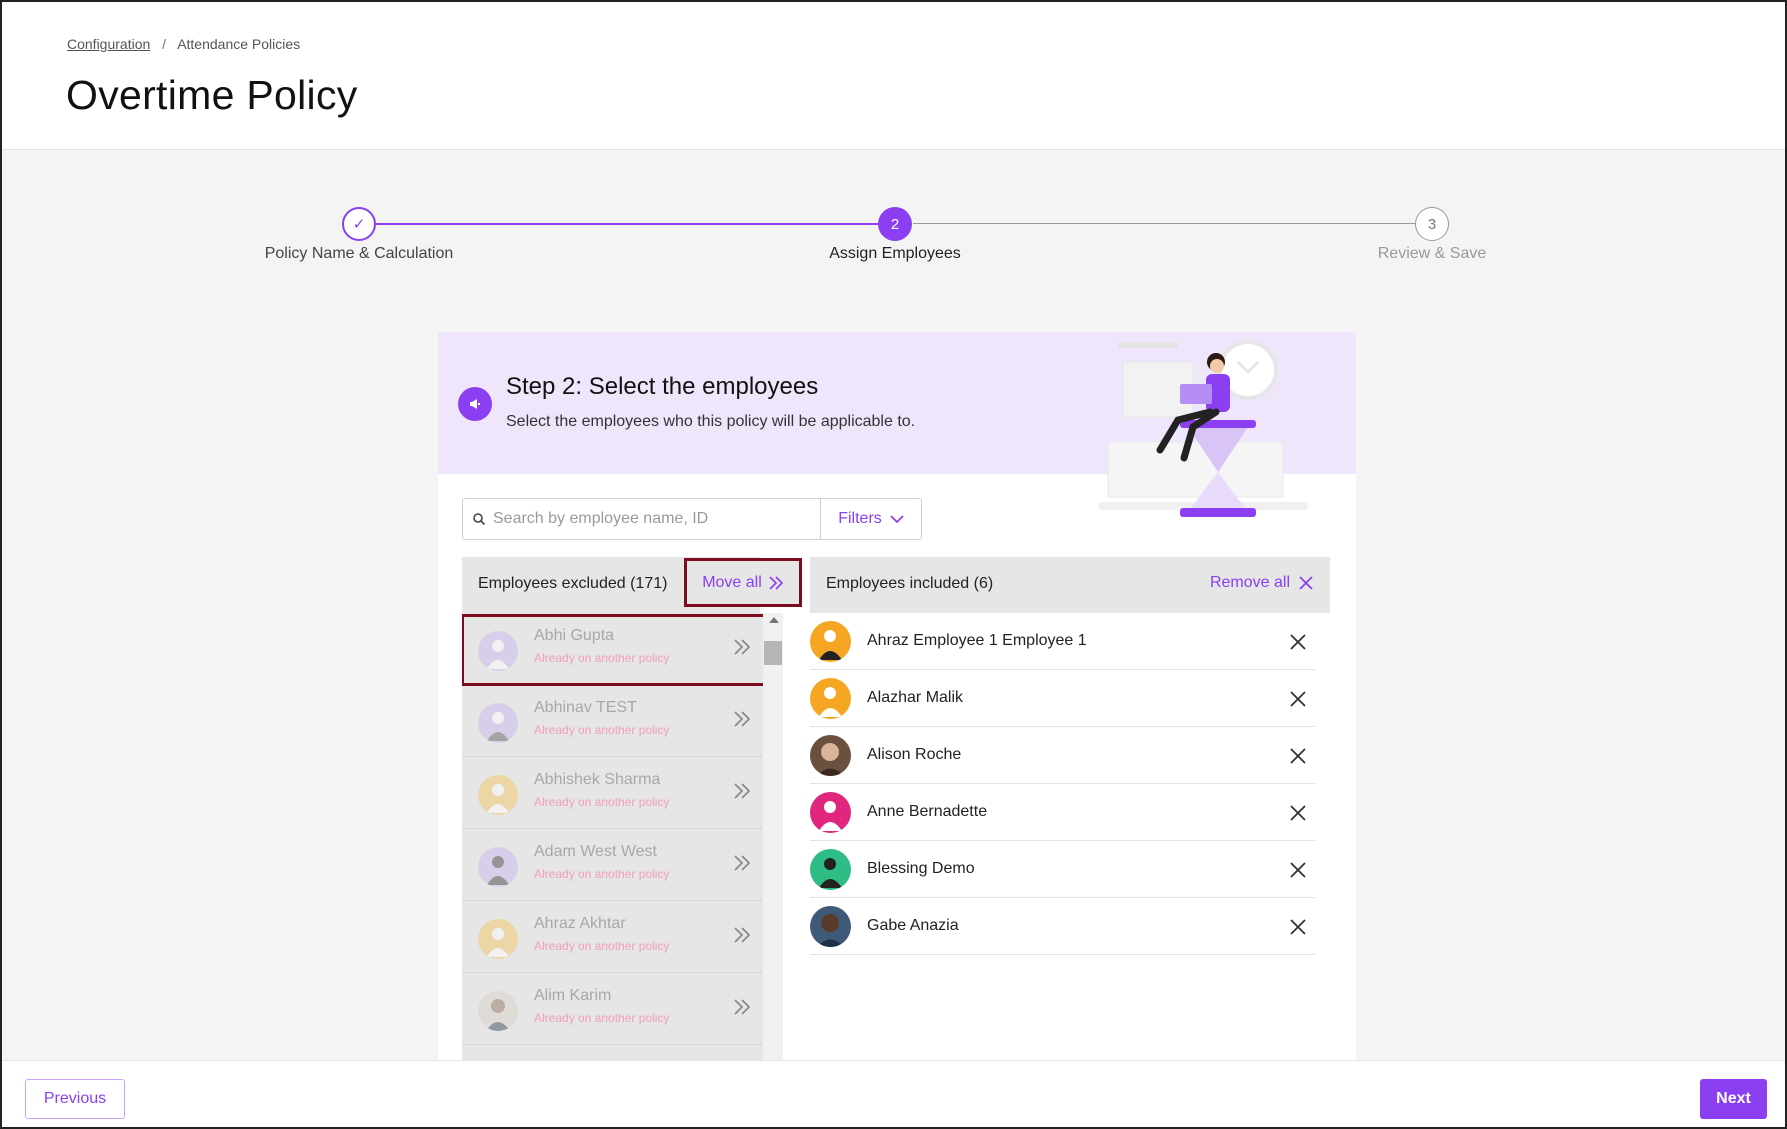  I want to click on excluded-list-item: Alim Karim Already on another policy, so click(622, 1009).